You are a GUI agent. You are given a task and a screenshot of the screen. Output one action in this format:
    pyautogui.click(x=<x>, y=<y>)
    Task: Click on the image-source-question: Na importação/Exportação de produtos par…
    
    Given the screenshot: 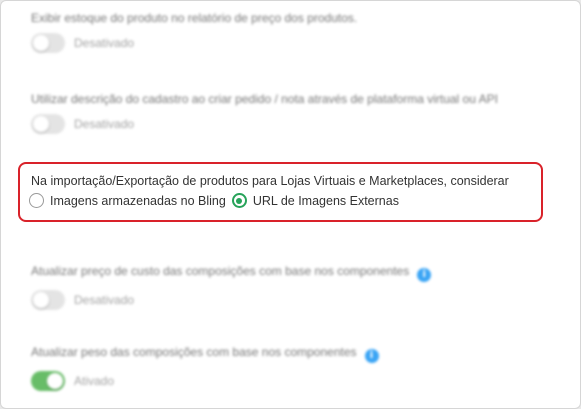 What is the action you would take?
    pyautogui.click(x=270, y=181)
    